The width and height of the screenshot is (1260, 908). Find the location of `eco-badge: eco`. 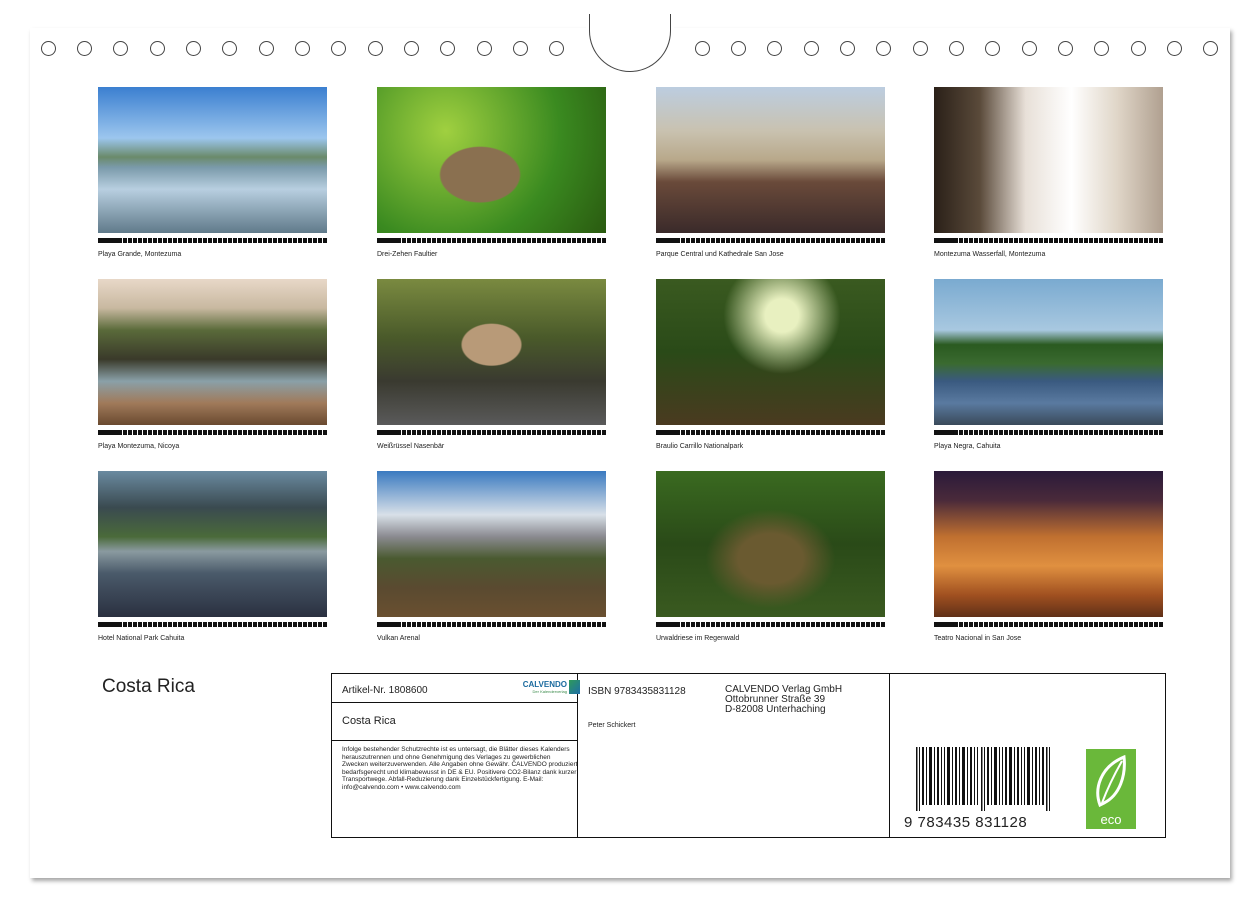

eco-badge: eco is located at coordinates (1111, 789).